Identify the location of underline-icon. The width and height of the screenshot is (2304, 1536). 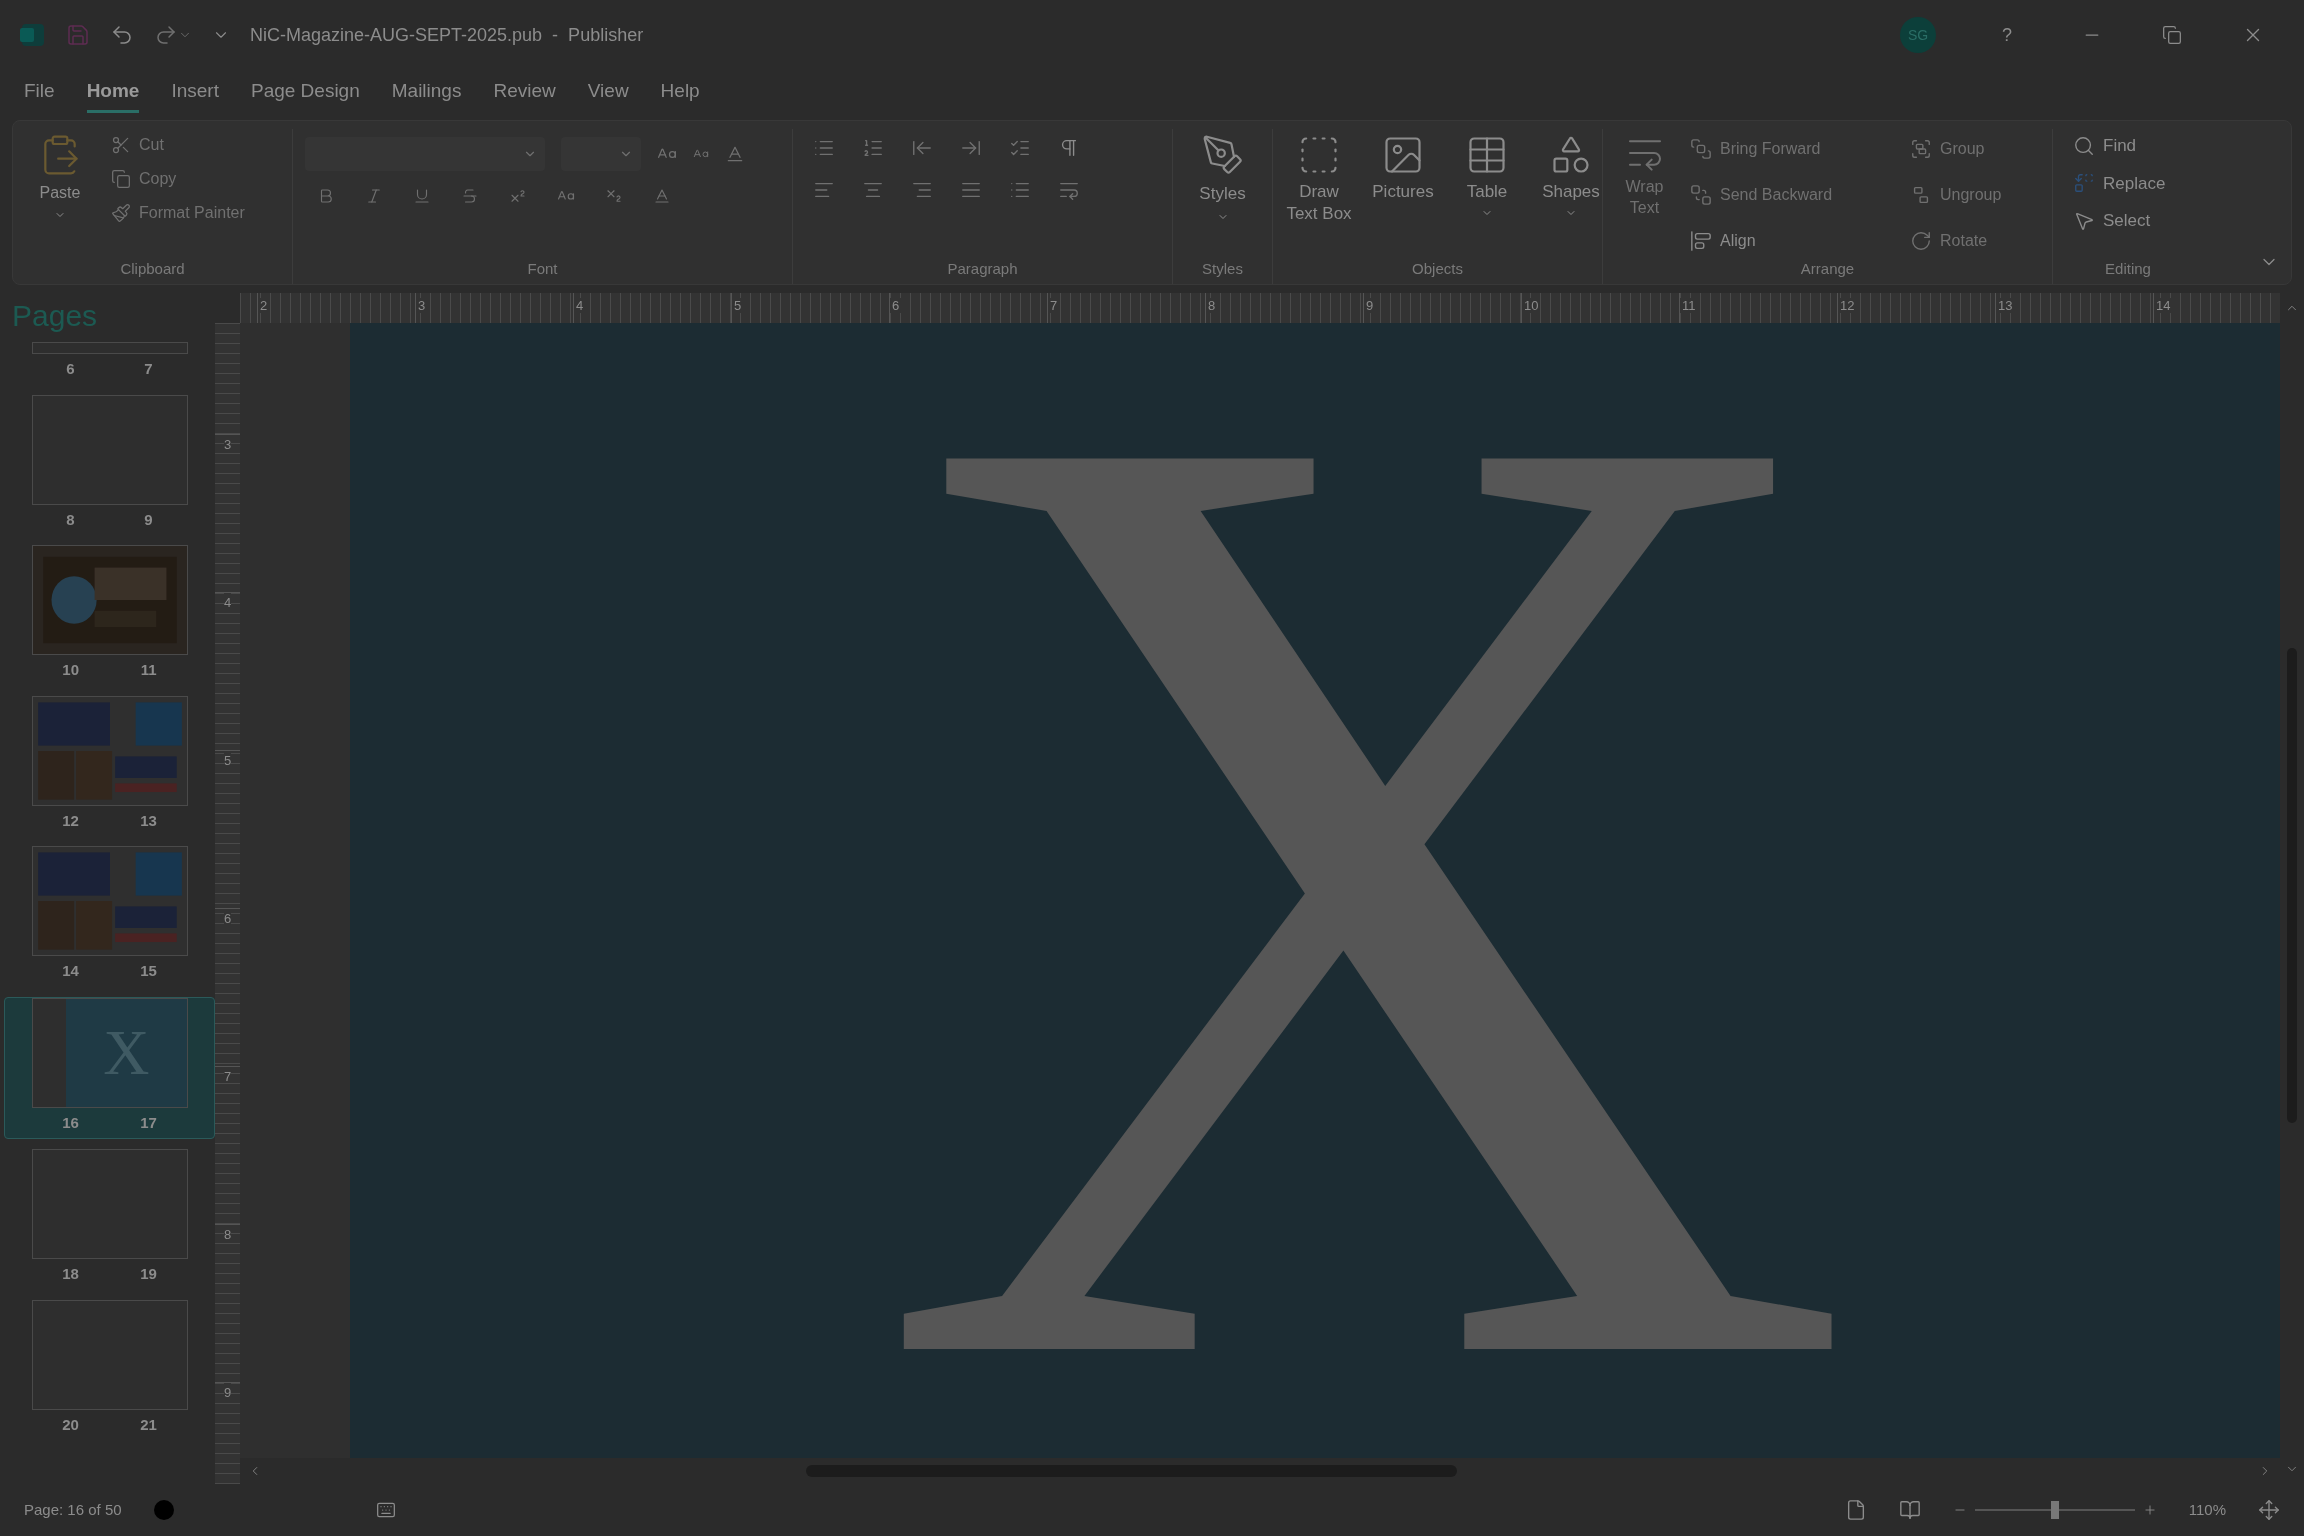
(422, 196).